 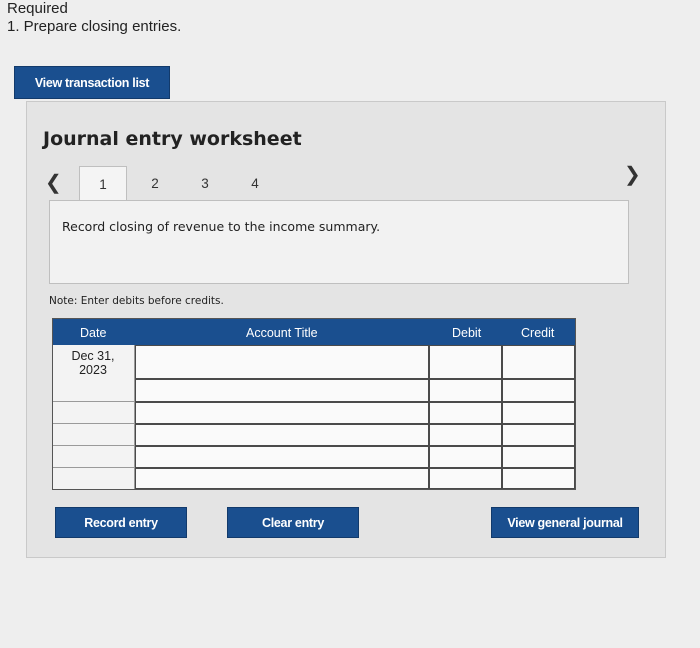 I want to click on note-text: Note: Enter debits before credits., so click(x=136, y=301).